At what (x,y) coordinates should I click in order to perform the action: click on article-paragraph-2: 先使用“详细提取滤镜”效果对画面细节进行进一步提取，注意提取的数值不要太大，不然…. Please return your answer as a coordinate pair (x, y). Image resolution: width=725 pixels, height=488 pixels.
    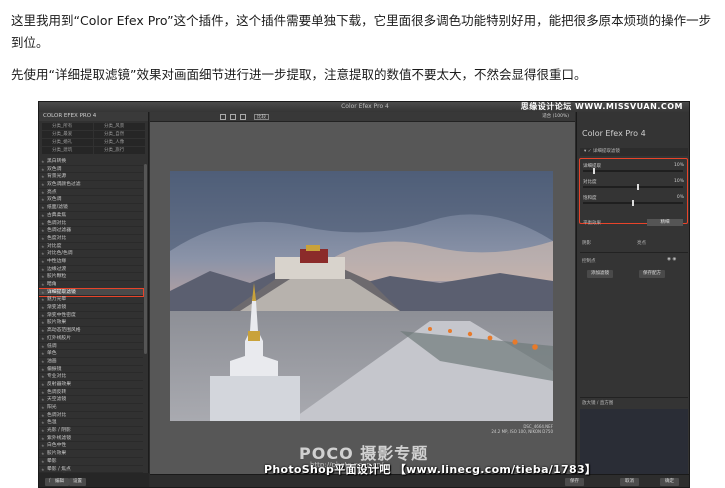
    Looking at the image, I should click on (299, 74).